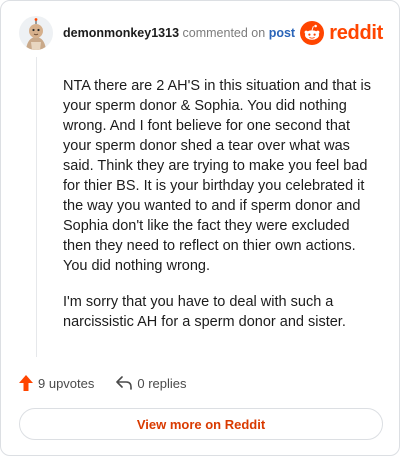 The image size is (400, 456). What do you see at coordinates (121, 33) in the screenshot?
I see `username-link: demonmonkey1313` at bounding box center [121, 33].